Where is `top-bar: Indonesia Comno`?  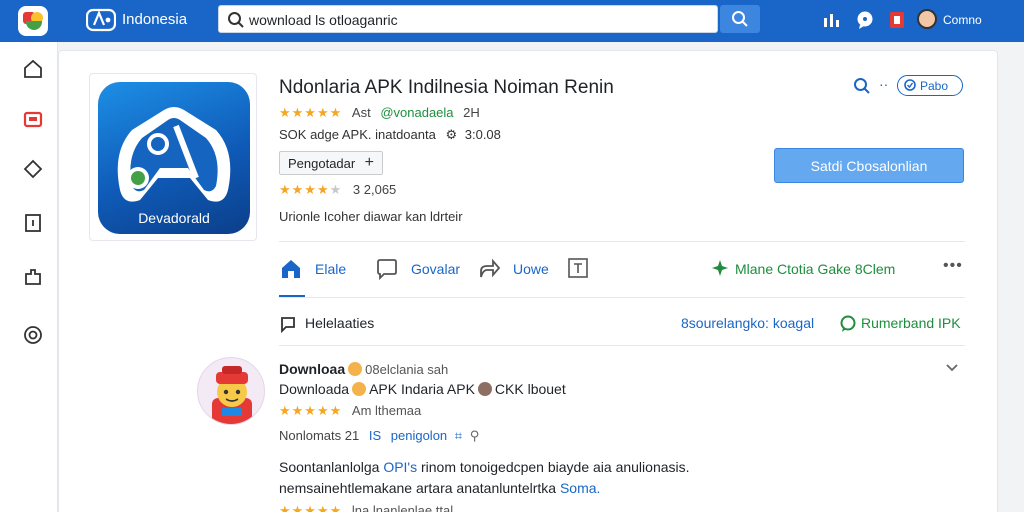
top-bar: Indonesia Comno is located at coordinates (512, 21).